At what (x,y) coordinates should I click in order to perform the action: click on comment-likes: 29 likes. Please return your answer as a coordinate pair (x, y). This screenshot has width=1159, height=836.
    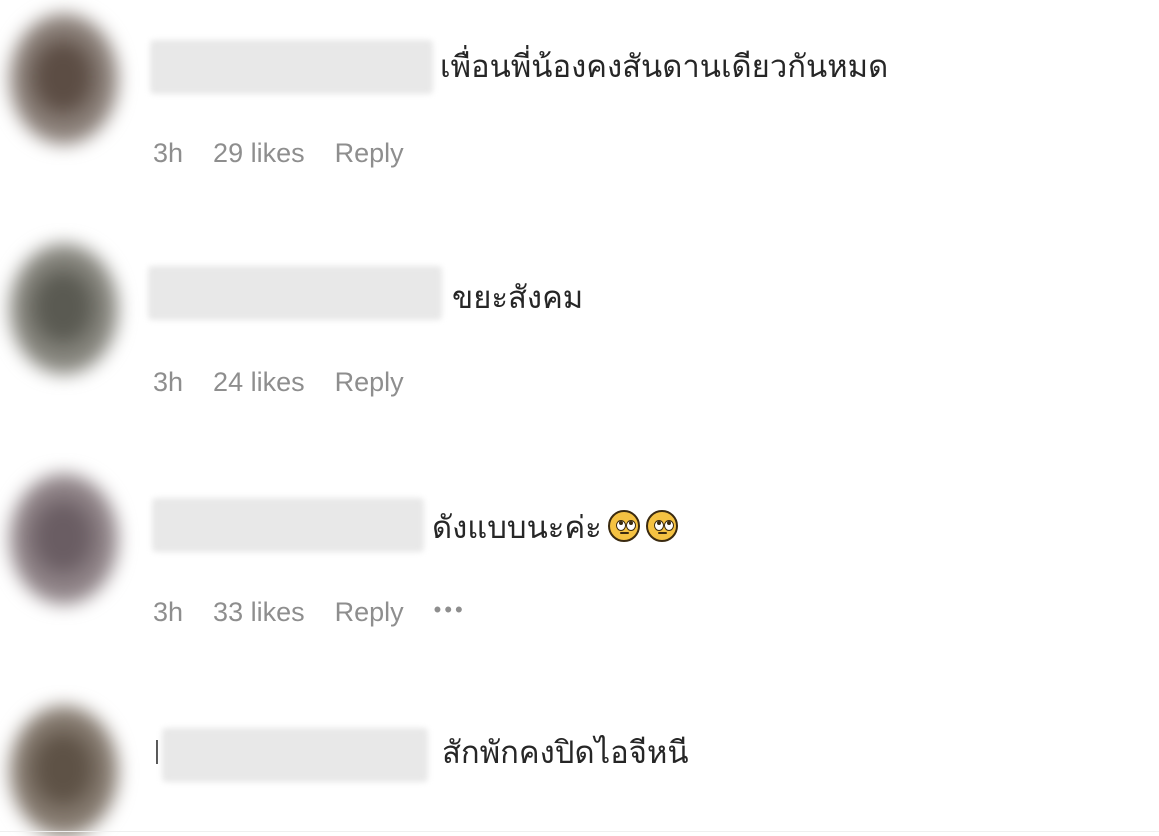
    Looking at the image, I should click on (259, 153).